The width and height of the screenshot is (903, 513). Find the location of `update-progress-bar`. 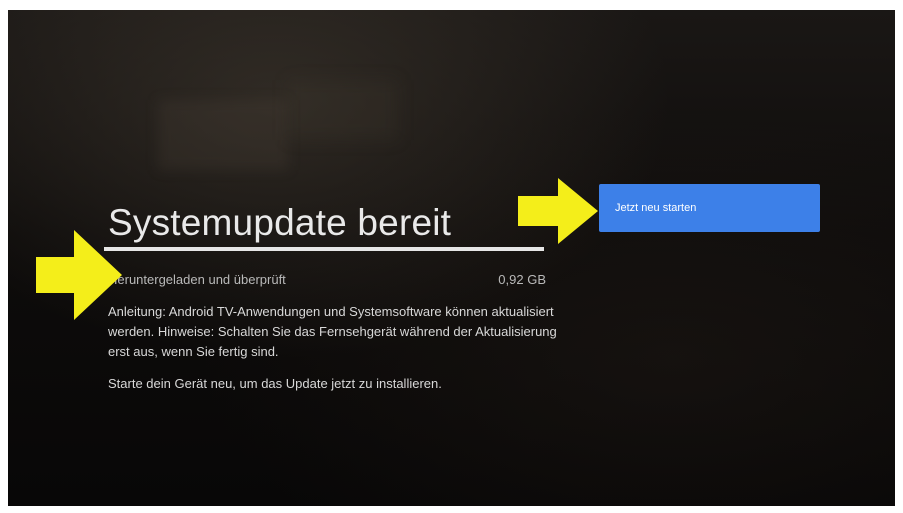

update-progress-bar is located at coordinates (324, 249).